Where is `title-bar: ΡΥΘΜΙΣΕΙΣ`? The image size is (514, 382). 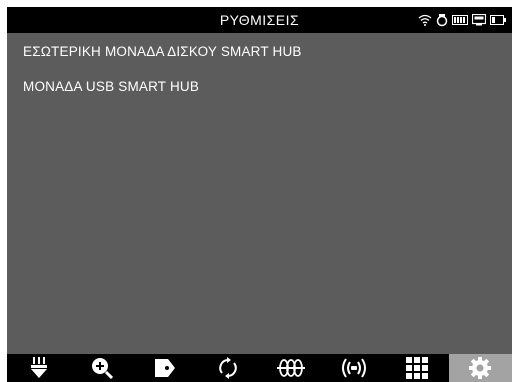 title-bar: ΡΥΘΜΙΣΕΙΣ is located at coordinates (259, 20).